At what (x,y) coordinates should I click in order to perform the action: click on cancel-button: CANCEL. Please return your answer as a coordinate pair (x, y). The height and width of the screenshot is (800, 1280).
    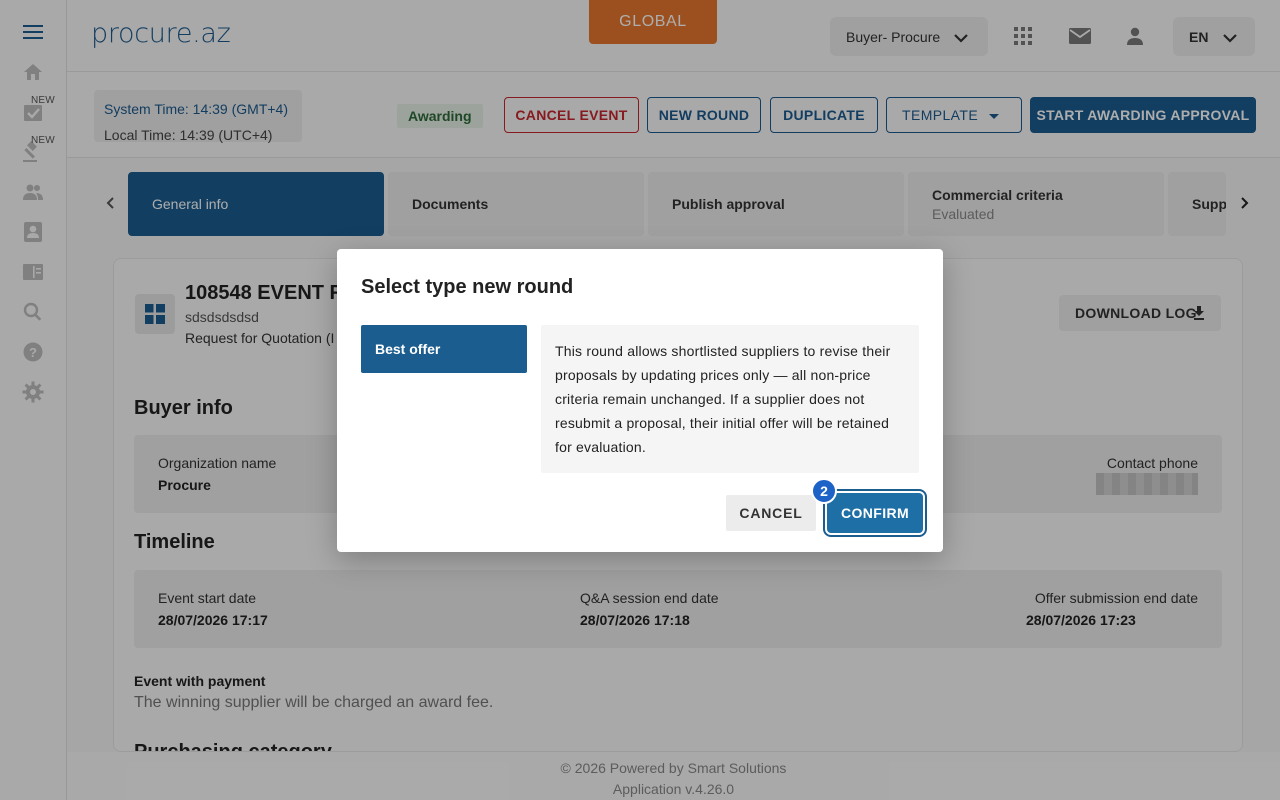
    Looking at the image, I should click on (771, 513).